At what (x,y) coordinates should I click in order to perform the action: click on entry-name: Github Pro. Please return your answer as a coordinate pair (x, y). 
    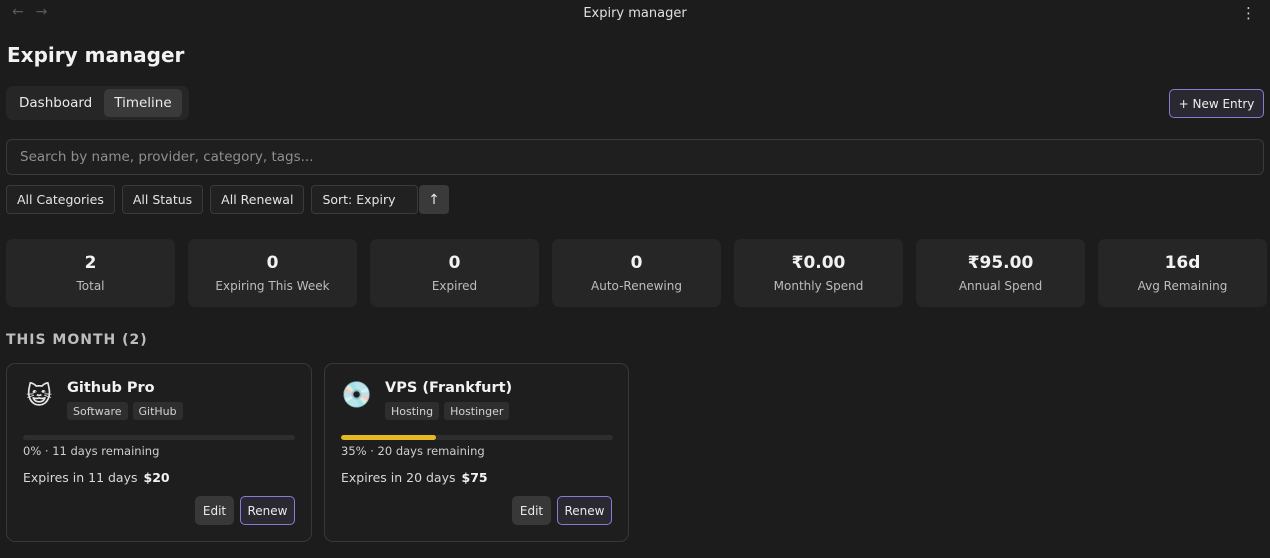
    Looking at the image, I should click on (111, 388).